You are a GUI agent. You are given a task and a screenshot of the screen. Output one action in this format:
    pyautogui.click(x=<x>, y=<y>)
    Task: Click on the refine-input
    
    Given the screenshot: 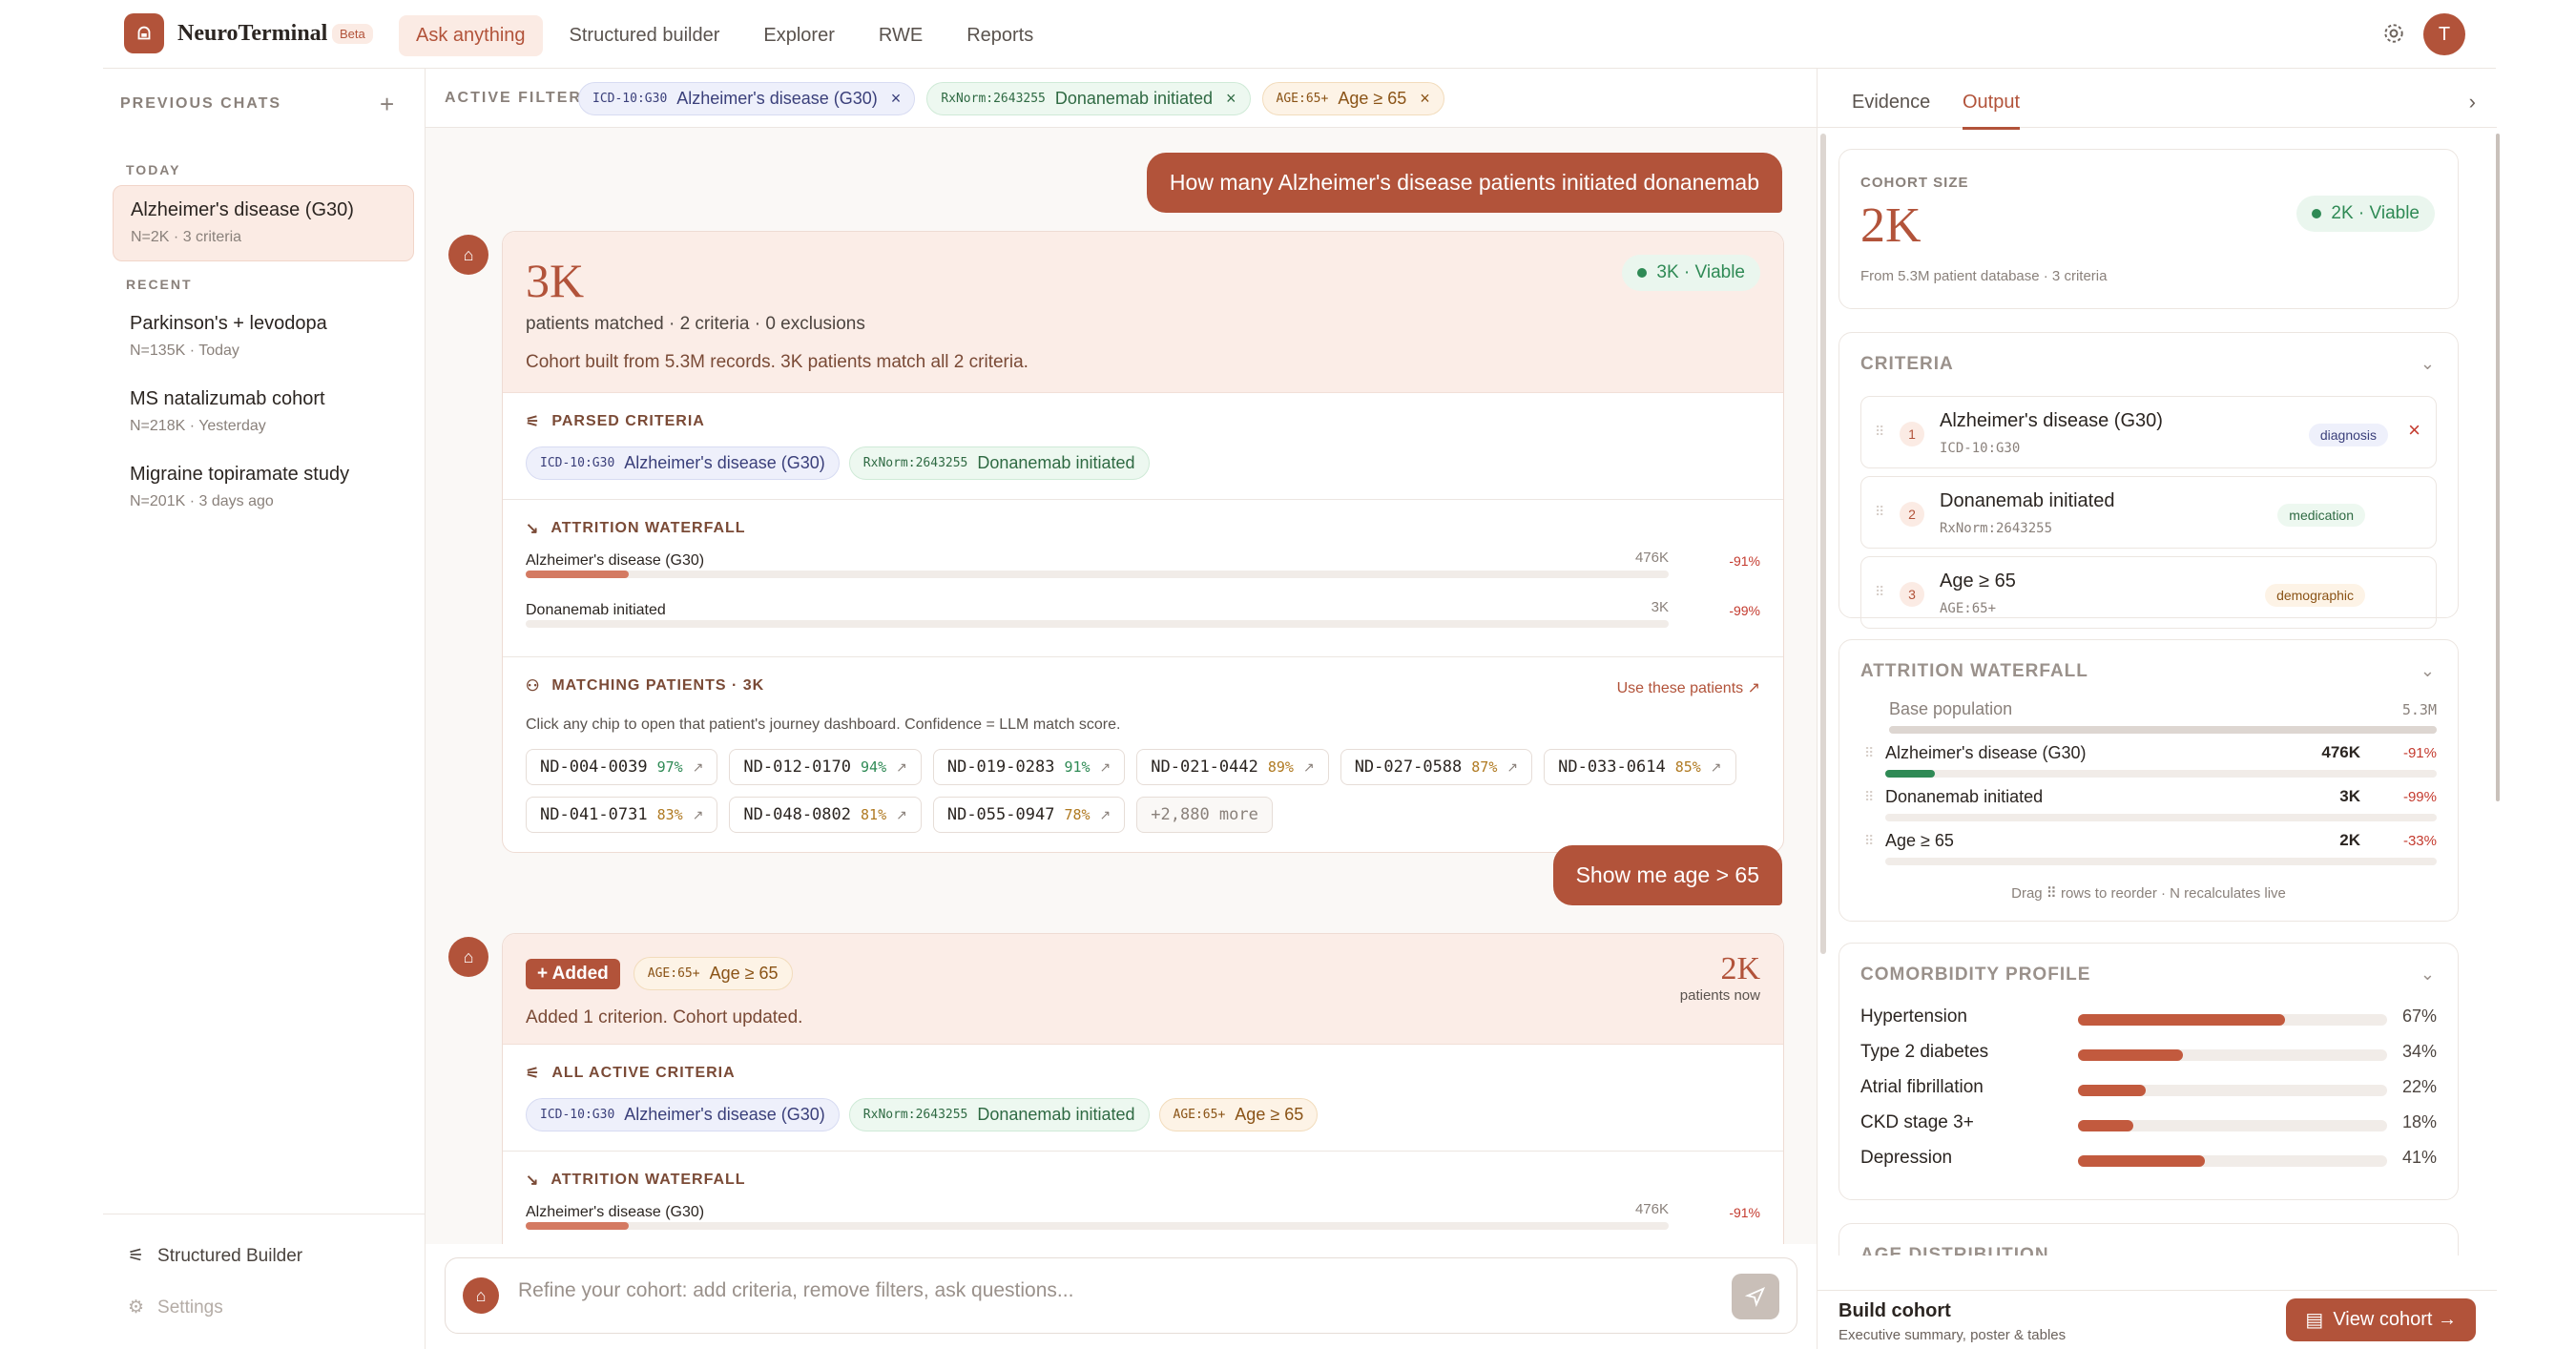 What is the action you would take?
    pyautogui.click(x=1090, y=1291)
    